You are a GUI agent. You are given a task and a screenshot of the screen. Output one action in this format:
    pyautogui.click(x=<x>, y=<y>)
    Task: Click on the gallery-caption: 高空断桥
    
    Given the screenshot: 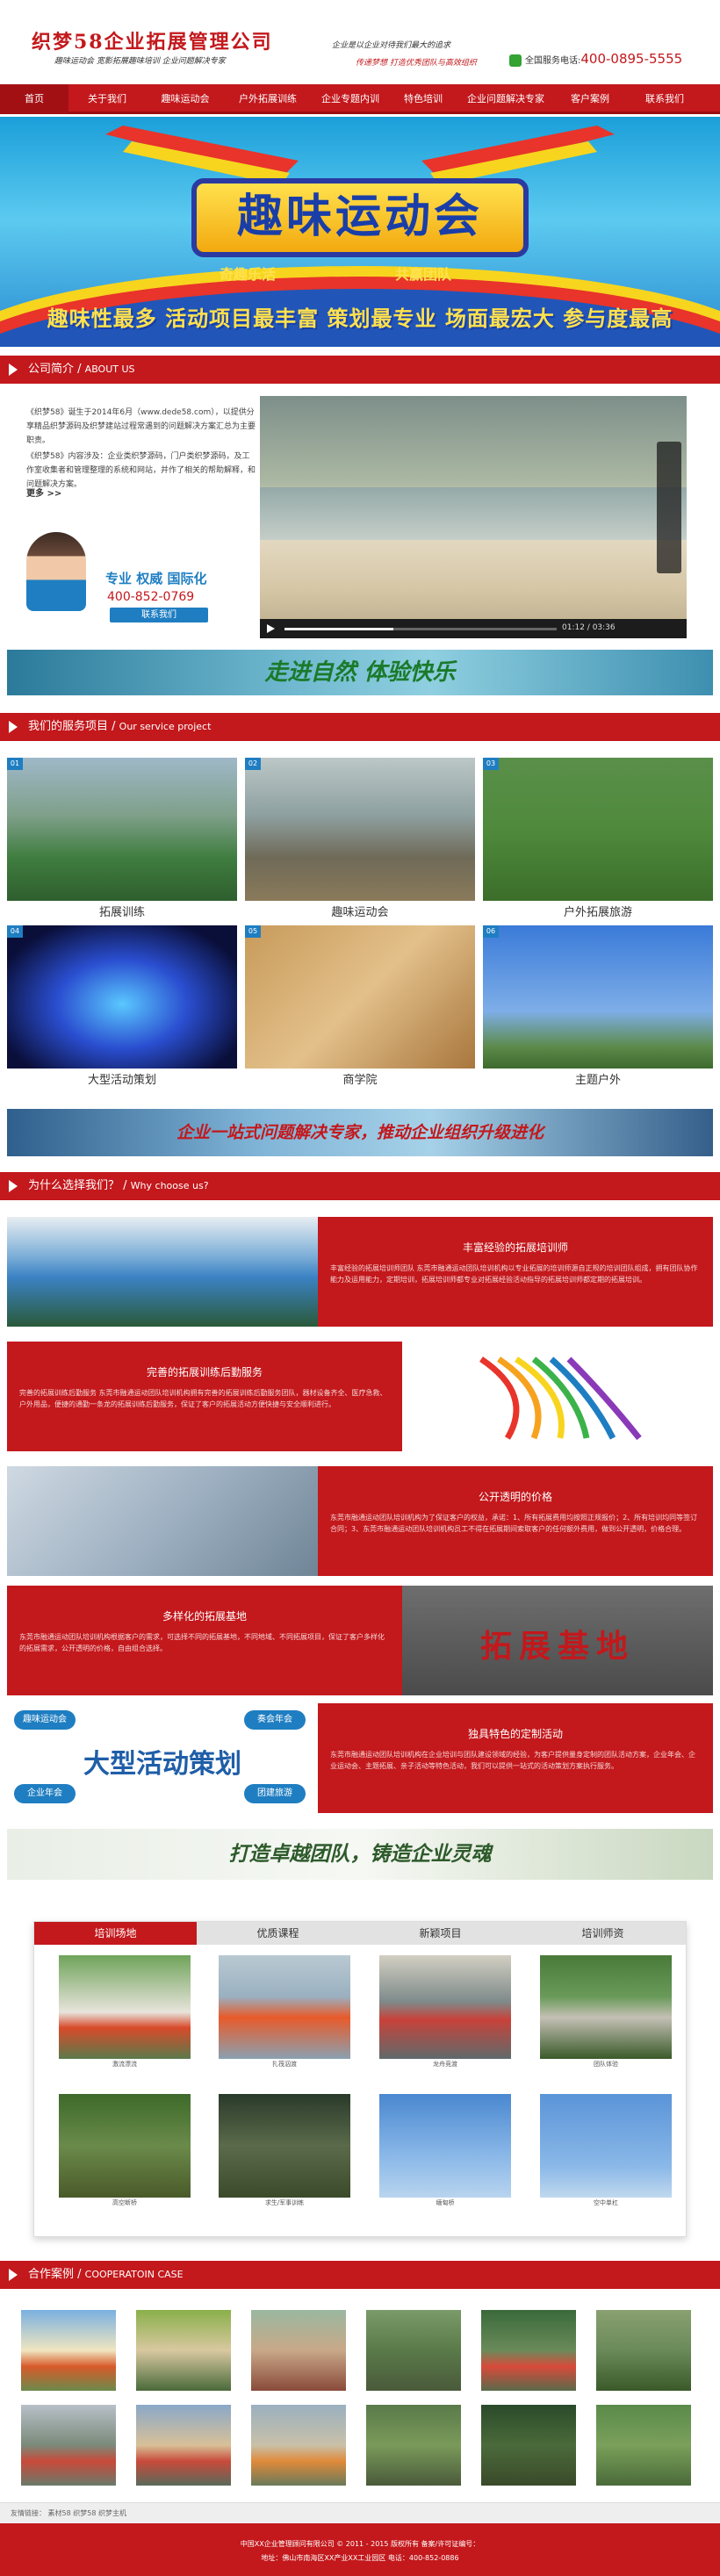 What is the action you would take?
    pyautogui.click(x=124, y=2202)
    